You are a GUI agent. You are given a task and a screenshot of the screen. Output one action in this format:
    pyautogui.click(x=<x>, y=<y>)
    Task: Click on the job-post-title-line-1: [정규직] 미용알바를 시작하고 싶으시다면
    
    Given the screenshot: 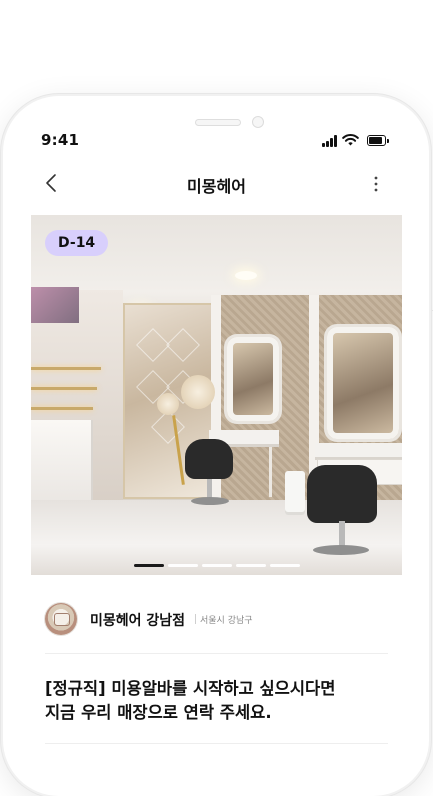 What is the action you would take?
    pyautogui.click(x=190, y=688)
    